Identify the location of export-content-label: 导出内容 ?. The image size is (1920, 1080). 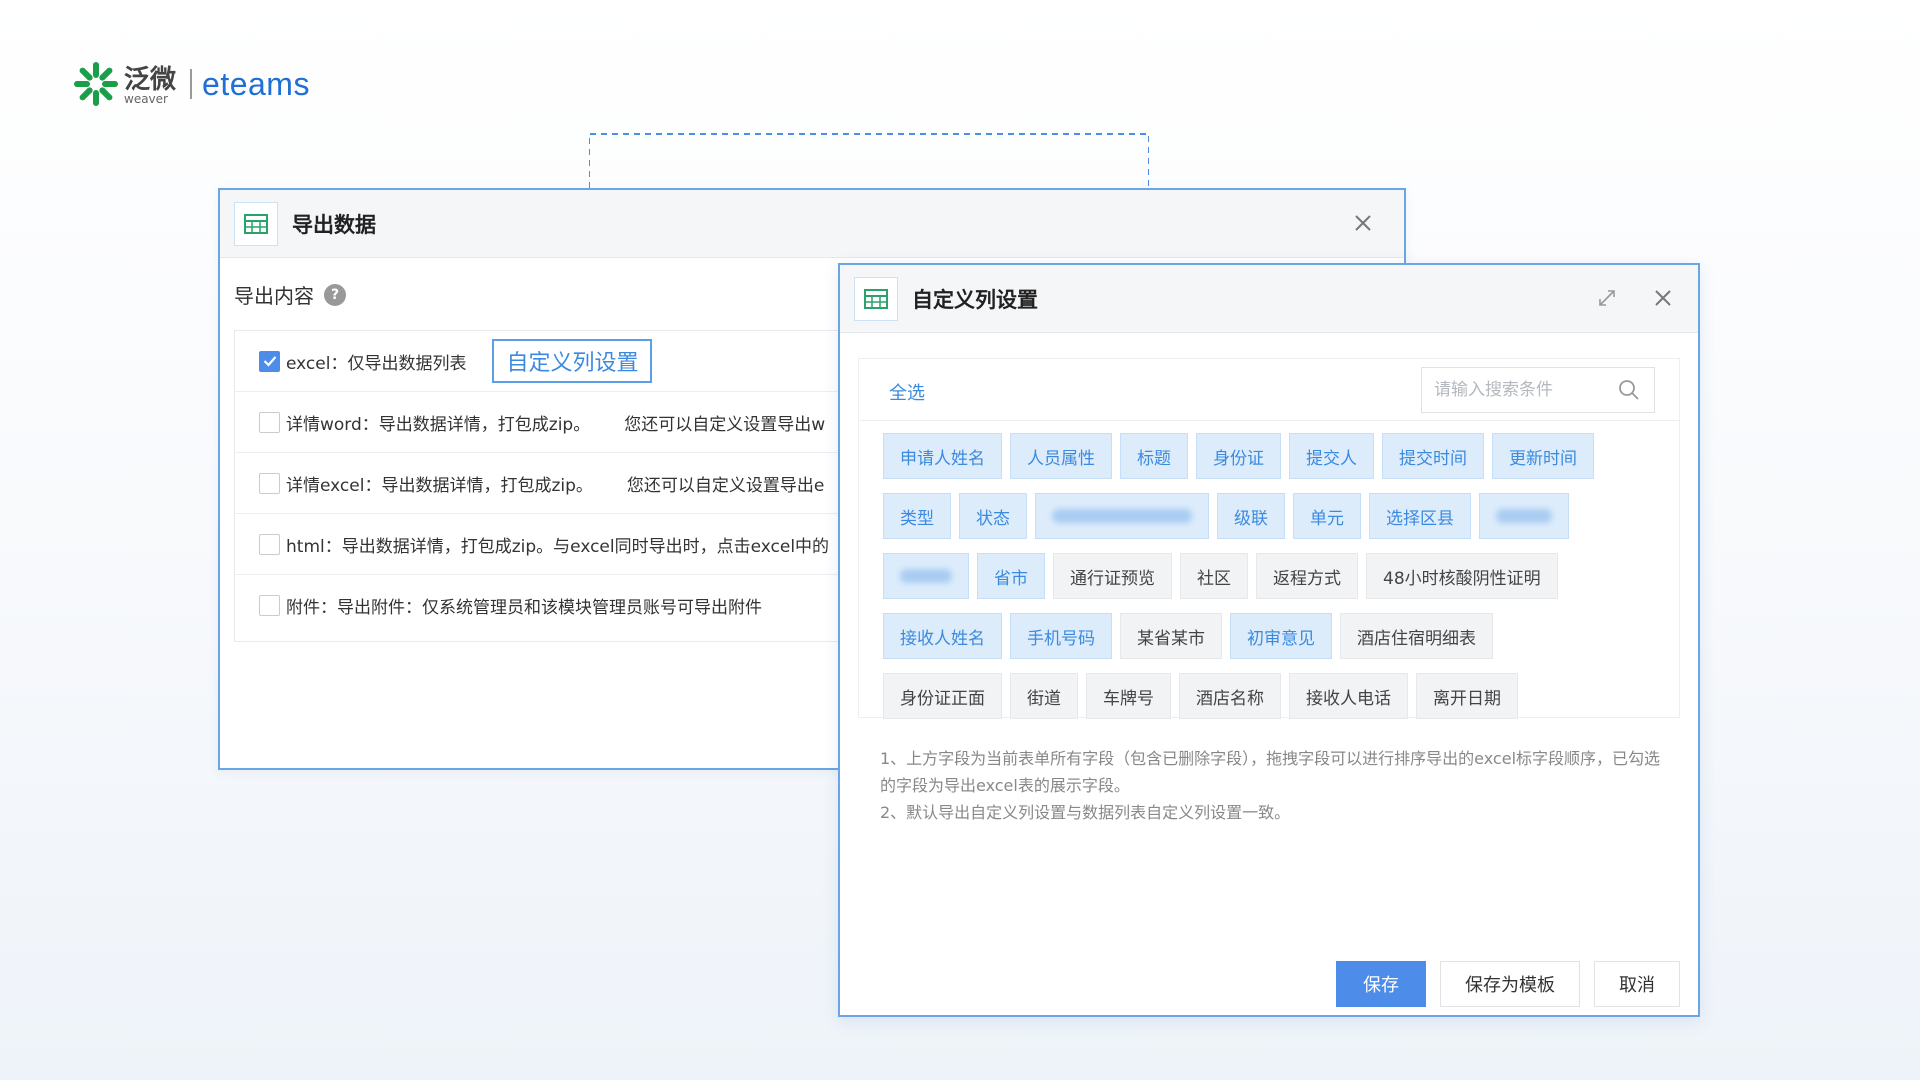
(290, 294).